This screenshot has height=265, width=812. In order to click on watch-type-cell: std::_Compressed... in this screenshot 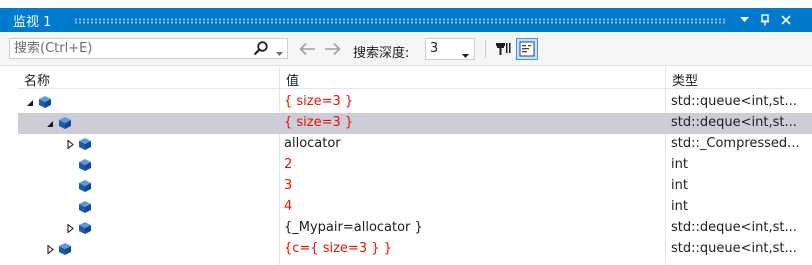, I will do `click(735, 143)`.